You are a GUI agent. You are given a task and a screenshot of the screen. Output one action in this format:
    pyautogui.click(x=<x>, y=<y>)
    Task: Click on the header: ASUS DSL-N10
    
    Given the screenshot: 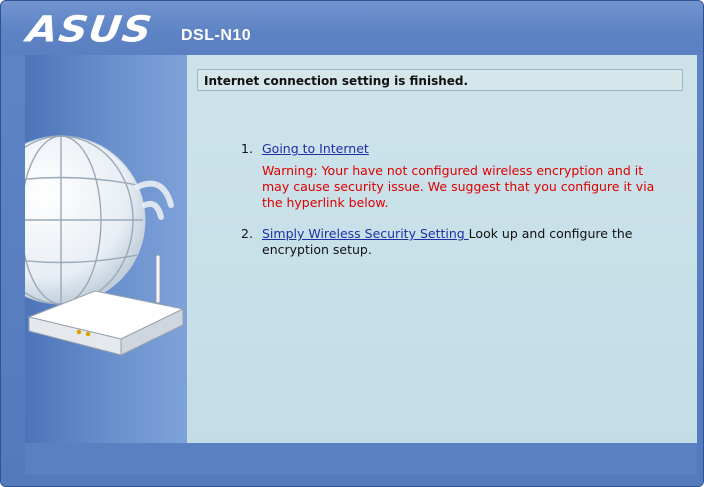 What is the action you would take?
    pyautogui.click(x=352, y=28)
    